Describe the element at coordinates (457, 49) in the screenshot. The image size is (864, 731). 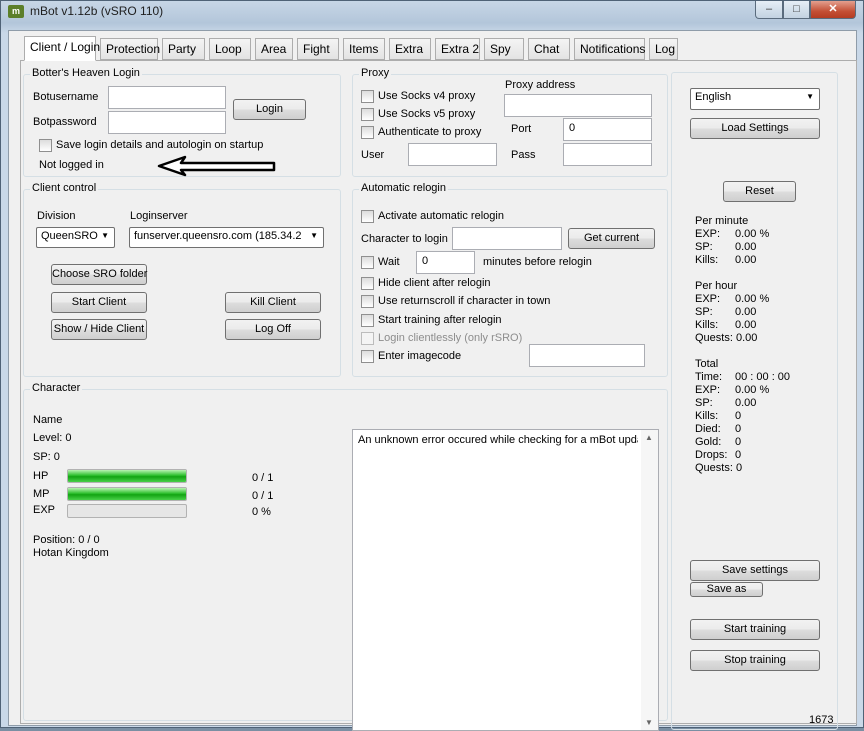
I see `tab-extra-2: Extra 2` at that location.